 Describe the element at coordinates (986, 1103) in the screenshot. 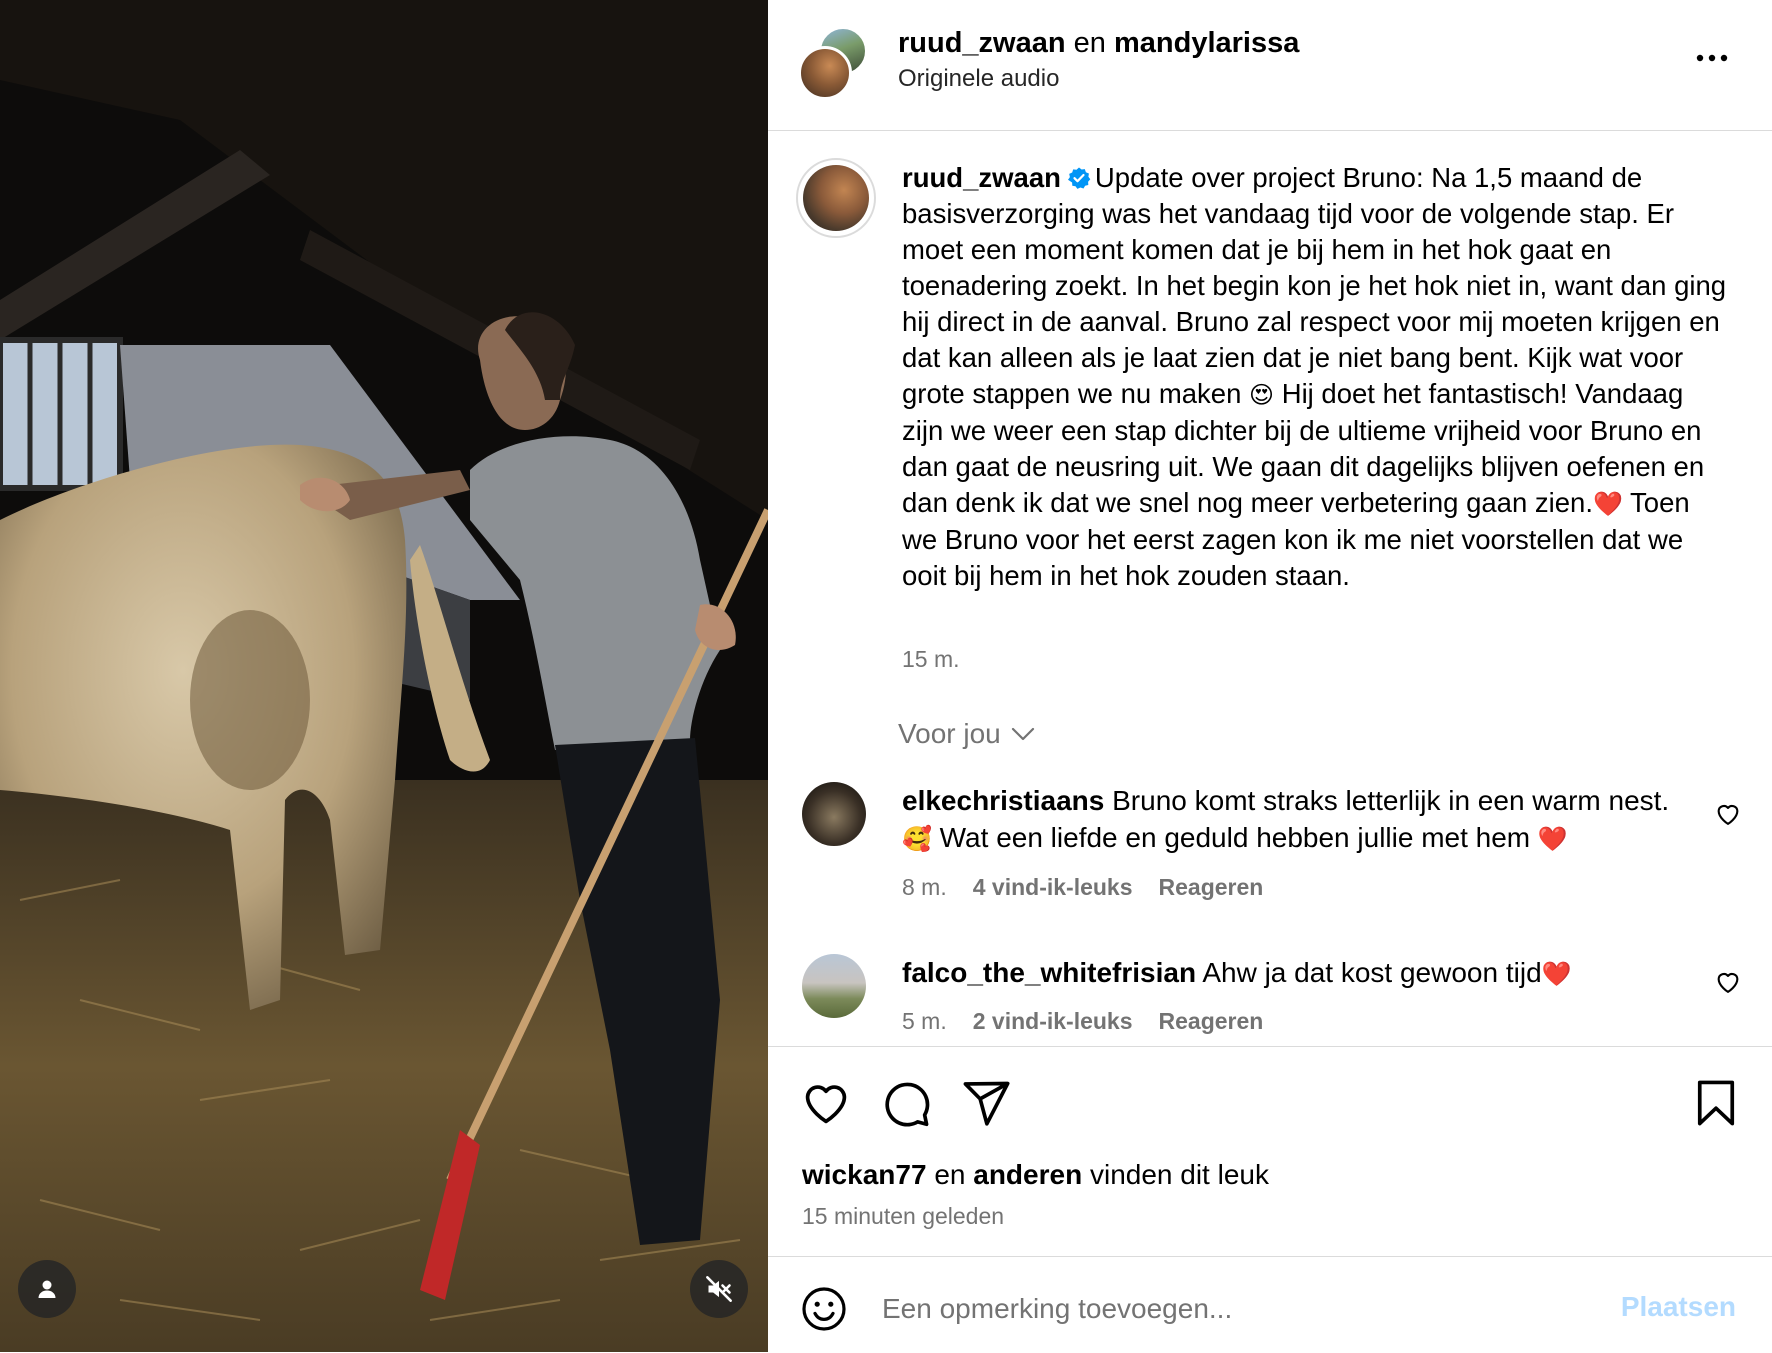

I see `share-icon` at that location.